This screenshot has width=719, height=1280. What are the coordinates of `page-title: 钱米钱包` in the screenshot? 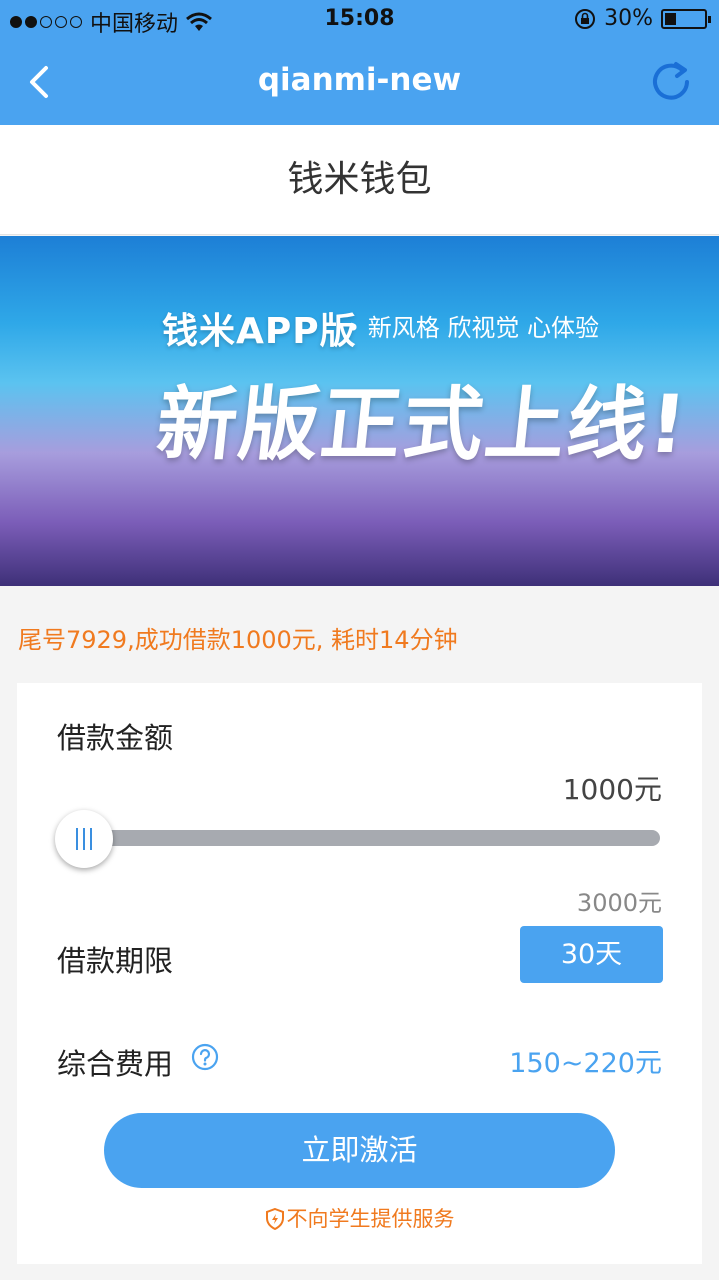 It's located at (359, 179).